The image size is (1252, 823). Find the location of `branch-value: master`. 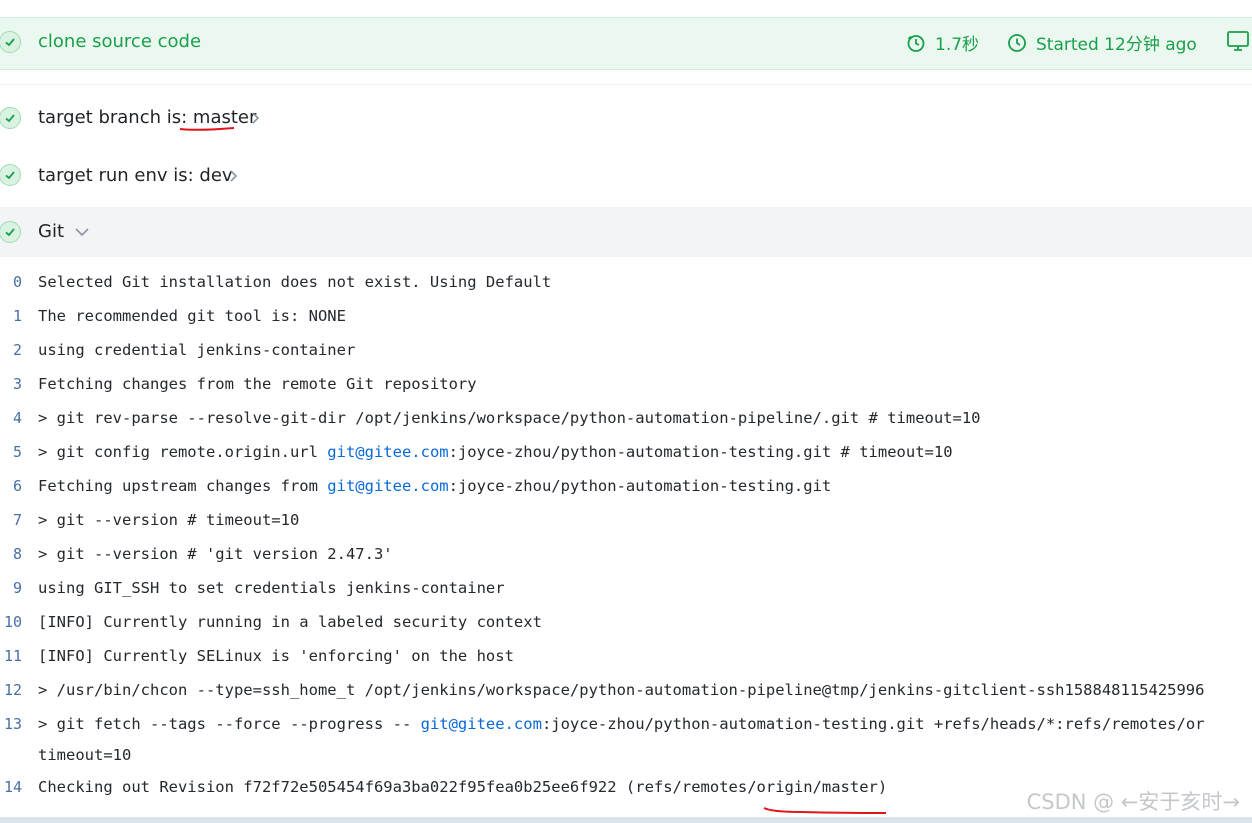

branch-value: master is located at coordinates (224, 117).